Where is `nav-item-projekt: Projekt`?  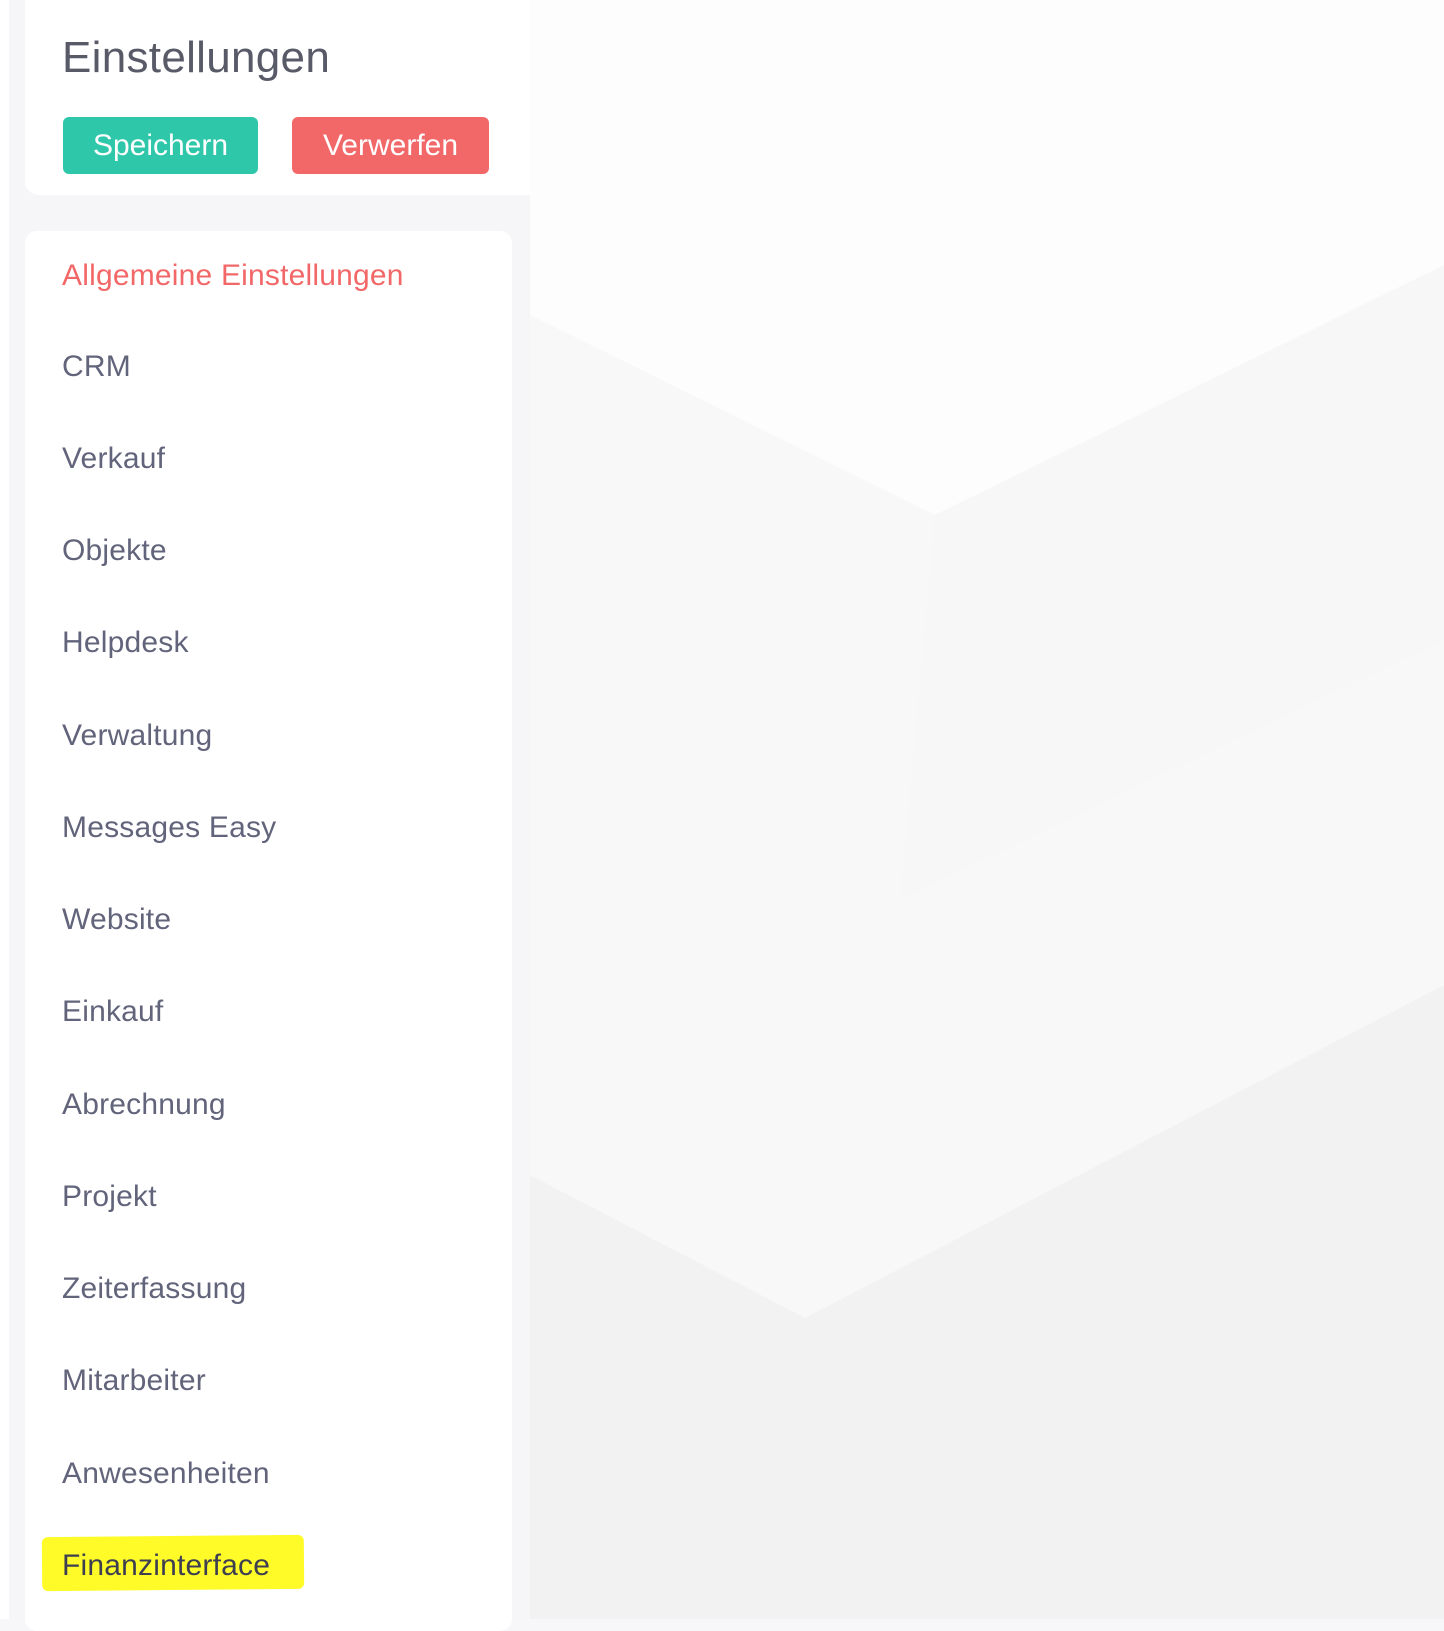
nav-item-projekt: Projekt is located at coordinates (109, 1197).